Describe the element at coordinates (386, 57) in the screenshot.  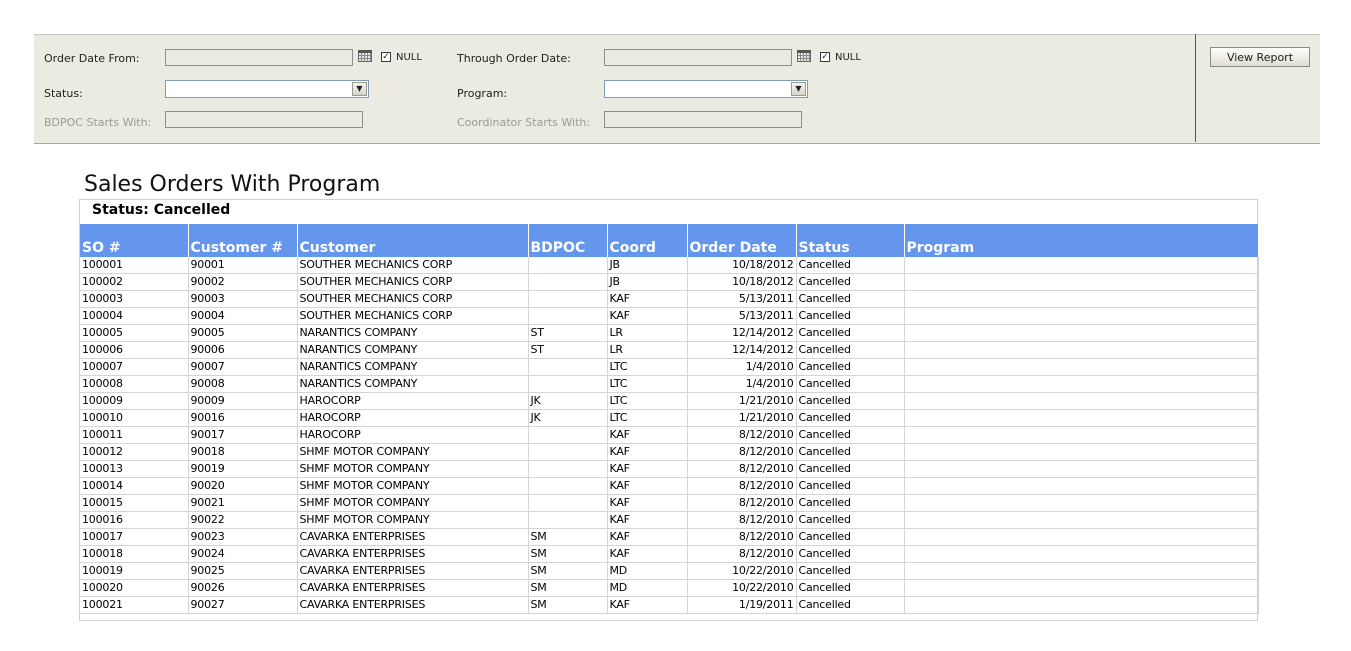
I see `order-date-from-null-checkbox: ✓` at that location.